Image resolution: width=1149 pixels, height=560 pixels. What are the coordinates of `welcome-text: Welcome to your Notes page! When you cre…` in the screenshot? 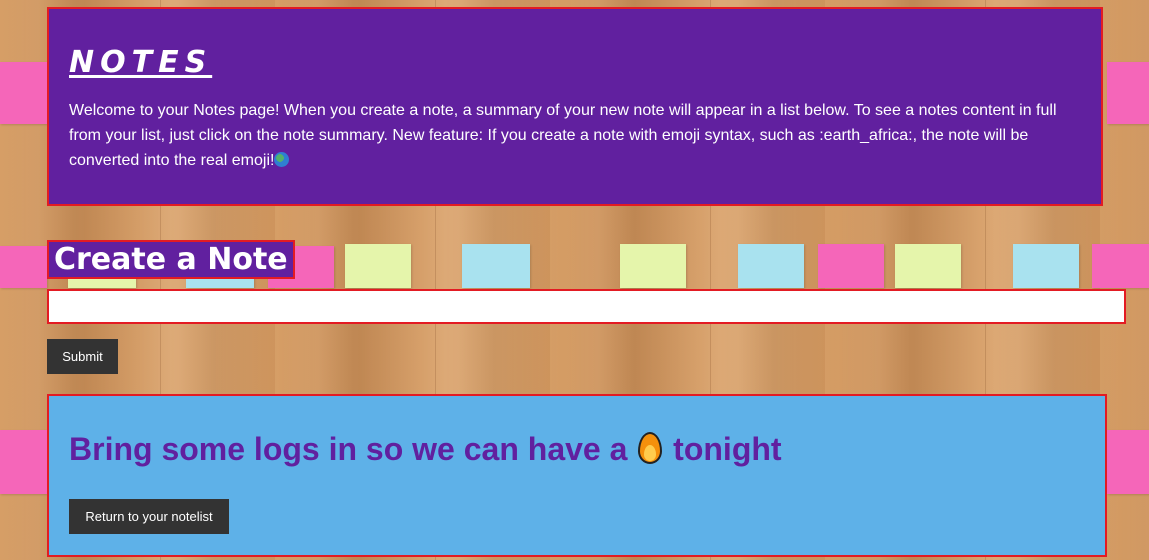 It's located at (563, 135).